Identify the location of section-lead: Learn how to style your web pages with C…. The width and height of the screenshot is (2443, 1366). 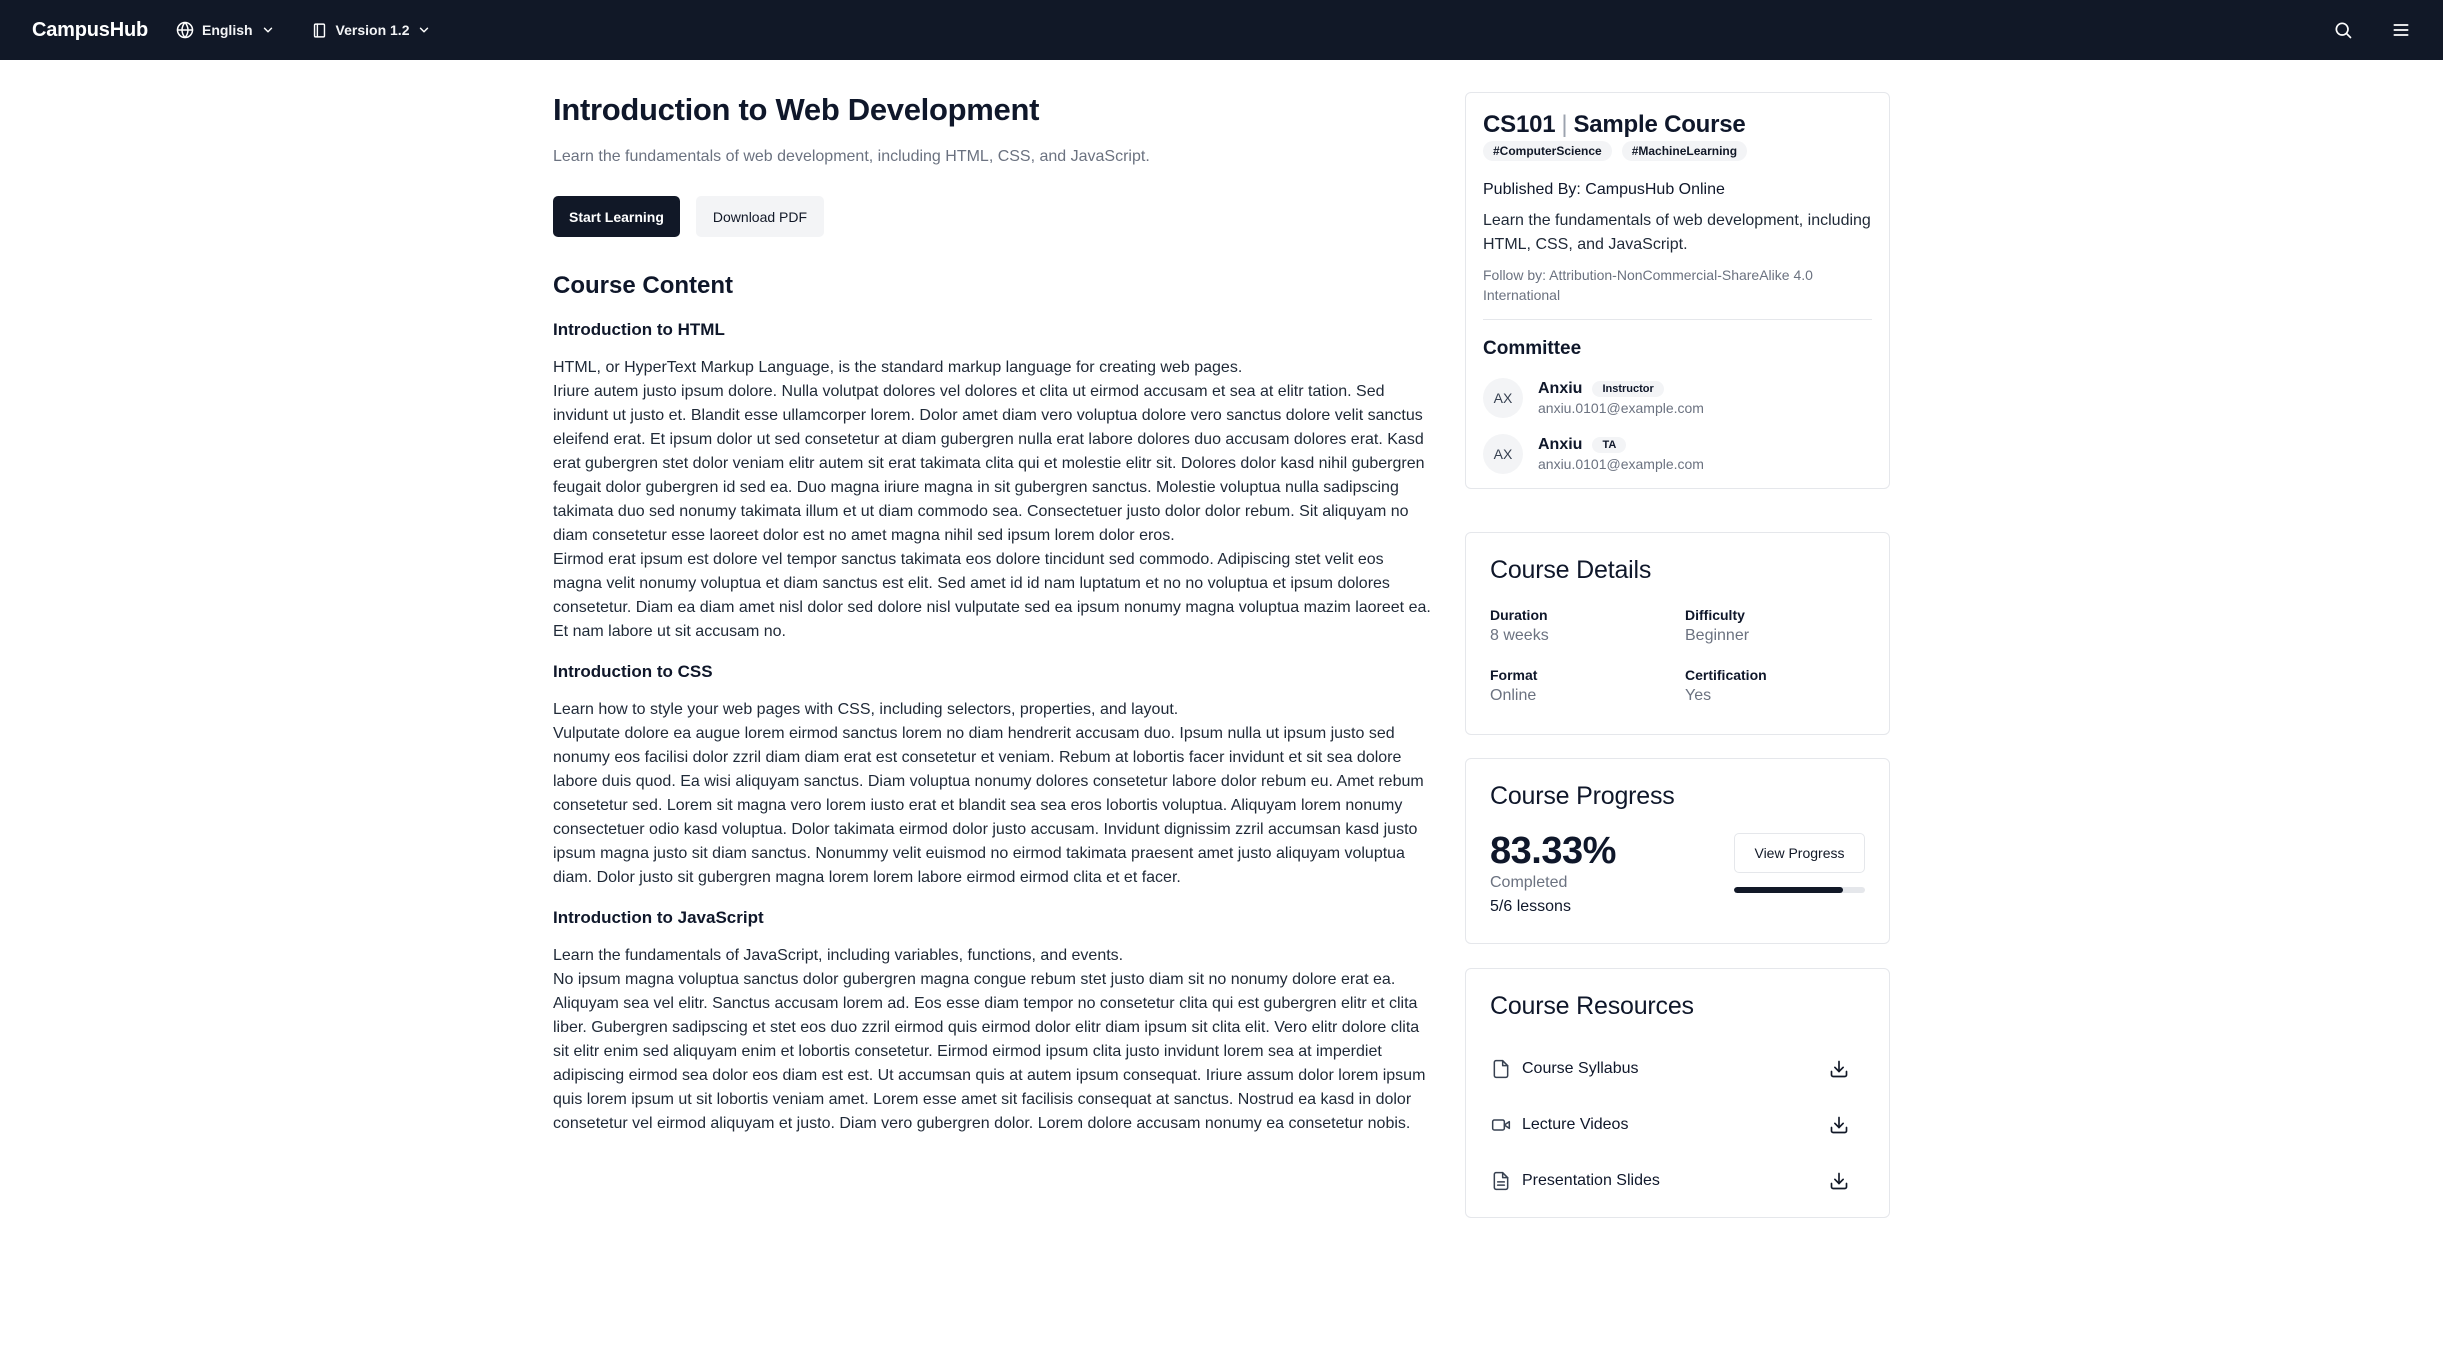
(866, 709).